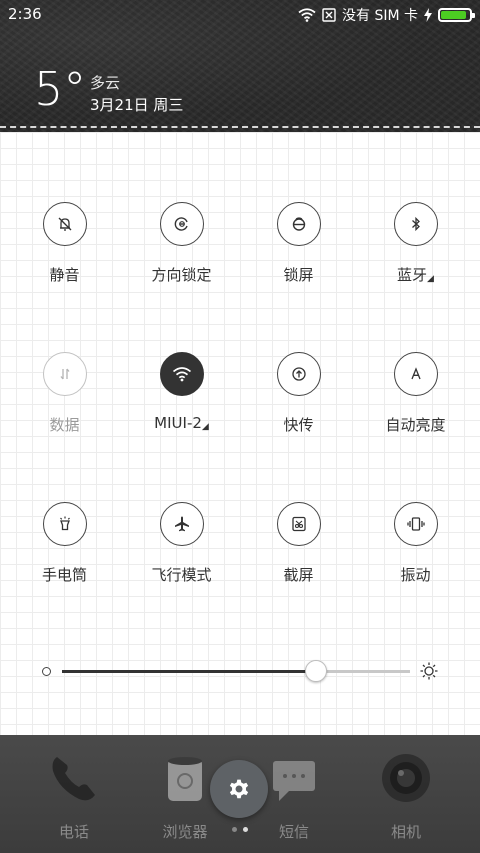 Image resolution: width=480 pixels, height=853 pixels. What do you see at coordinates (64, 374) in the screenshot?
I see `data-arrows-icon` at bounding box center [64, 374].